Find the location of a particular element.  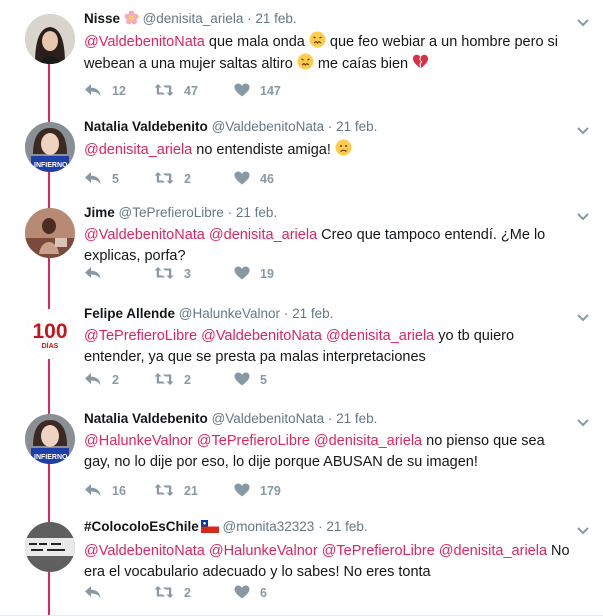

retweet-button: 3 is located at coordinates (194, 274).